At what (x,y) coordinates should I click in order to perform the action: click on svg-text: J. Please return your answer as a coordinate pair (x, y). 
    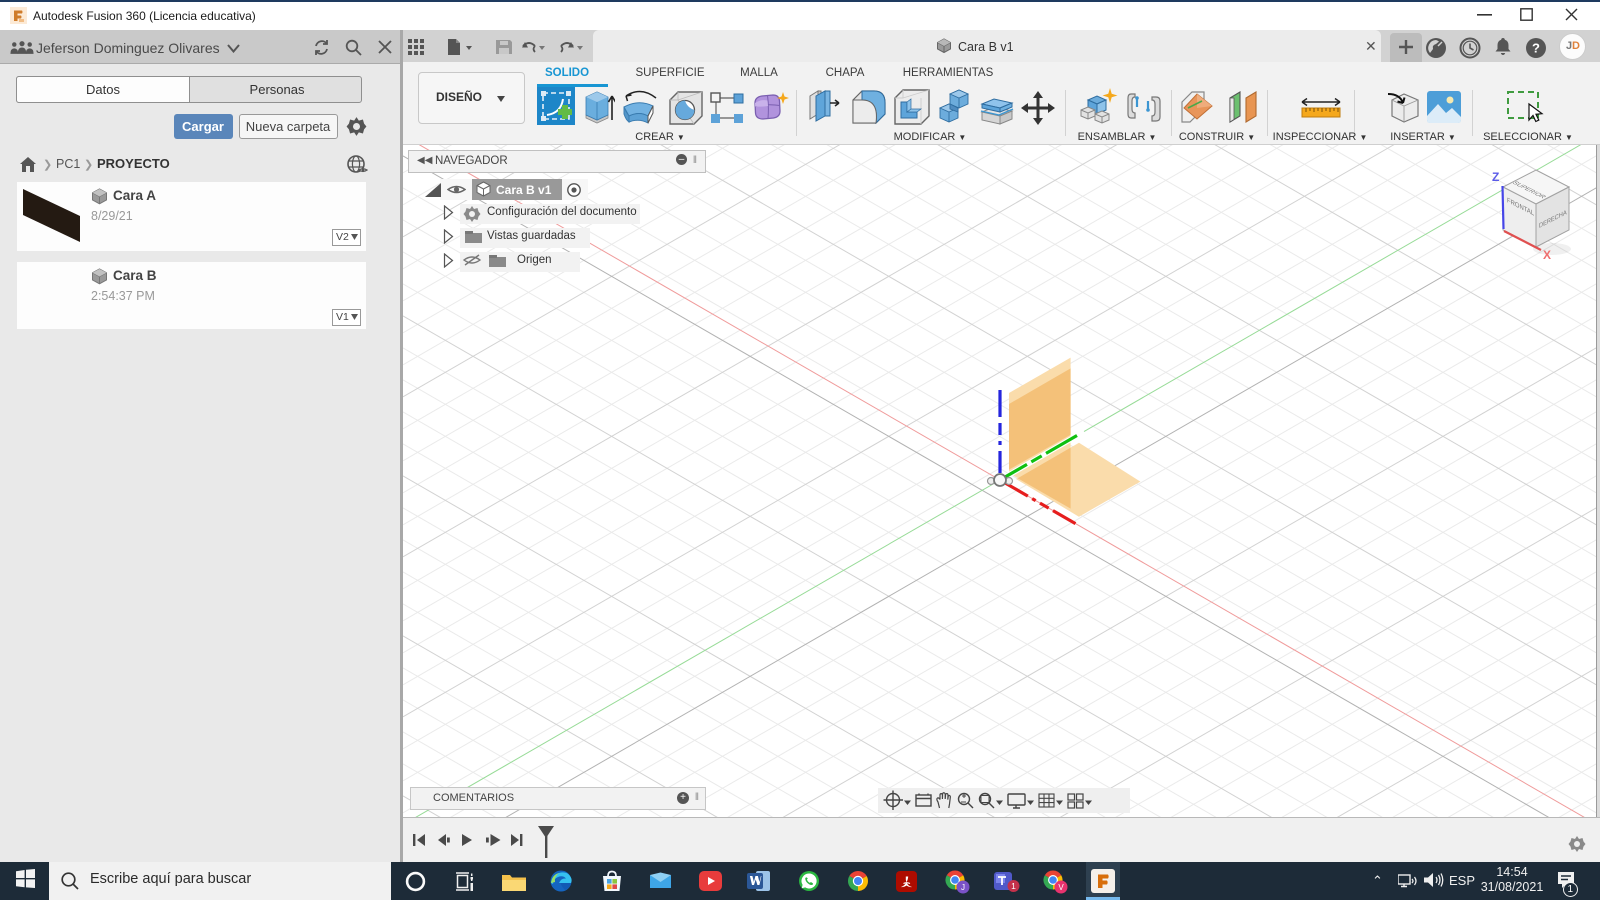
    Looking at the image, I should click on (963, 887).